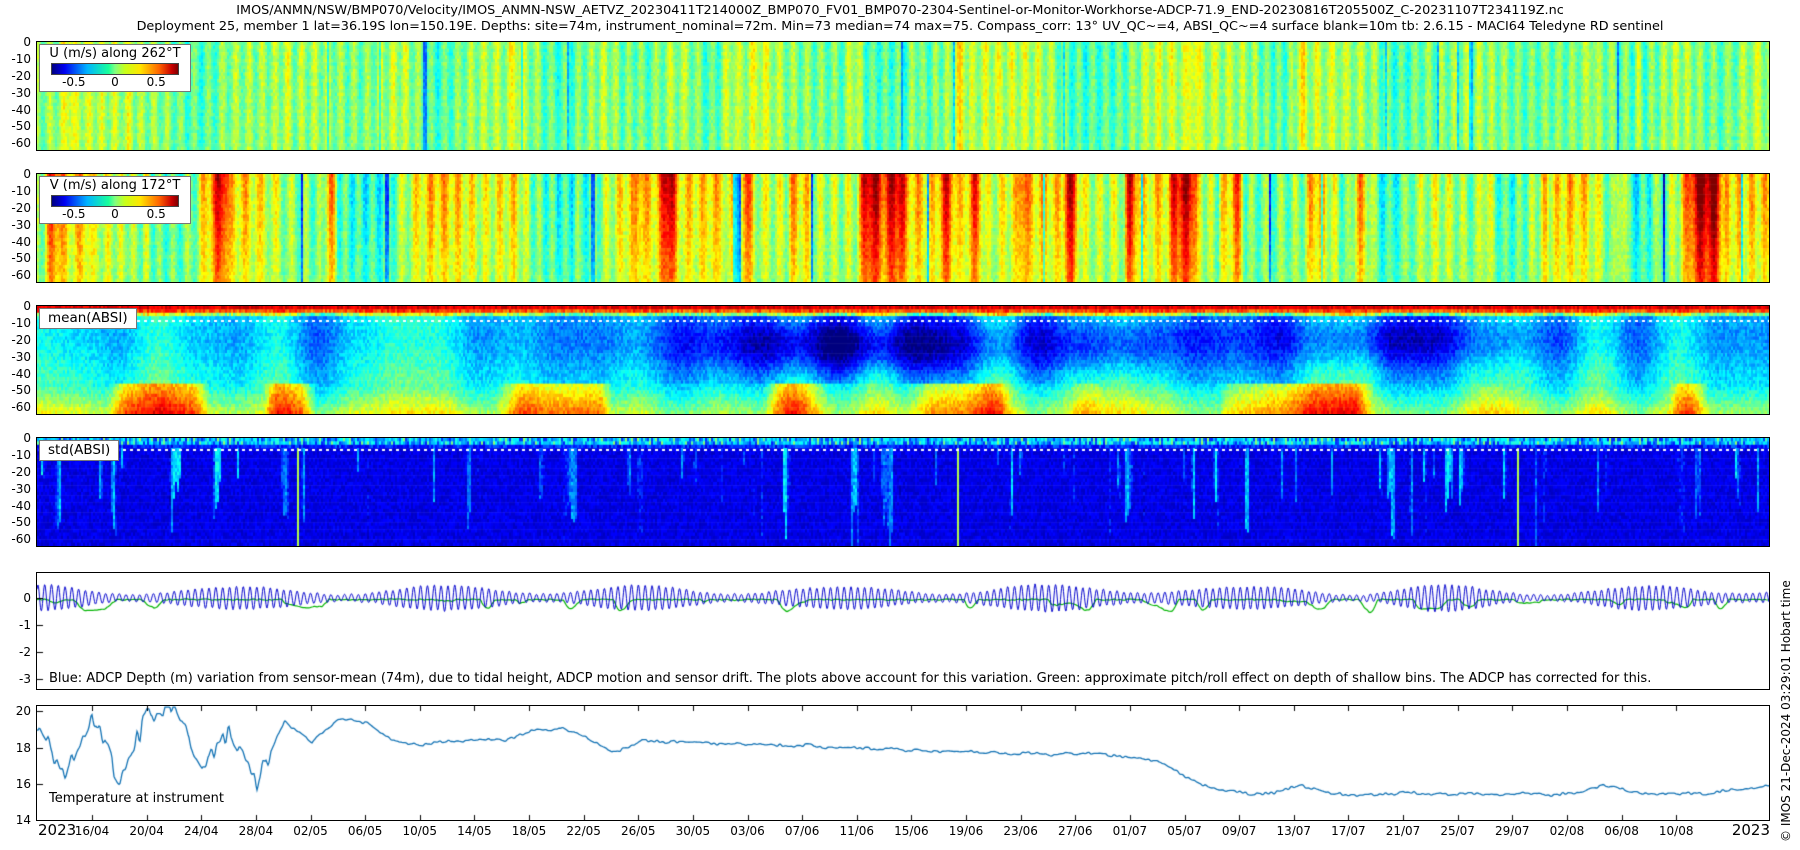  I want to click on v-colorbar-gradient, so click(115, 201).